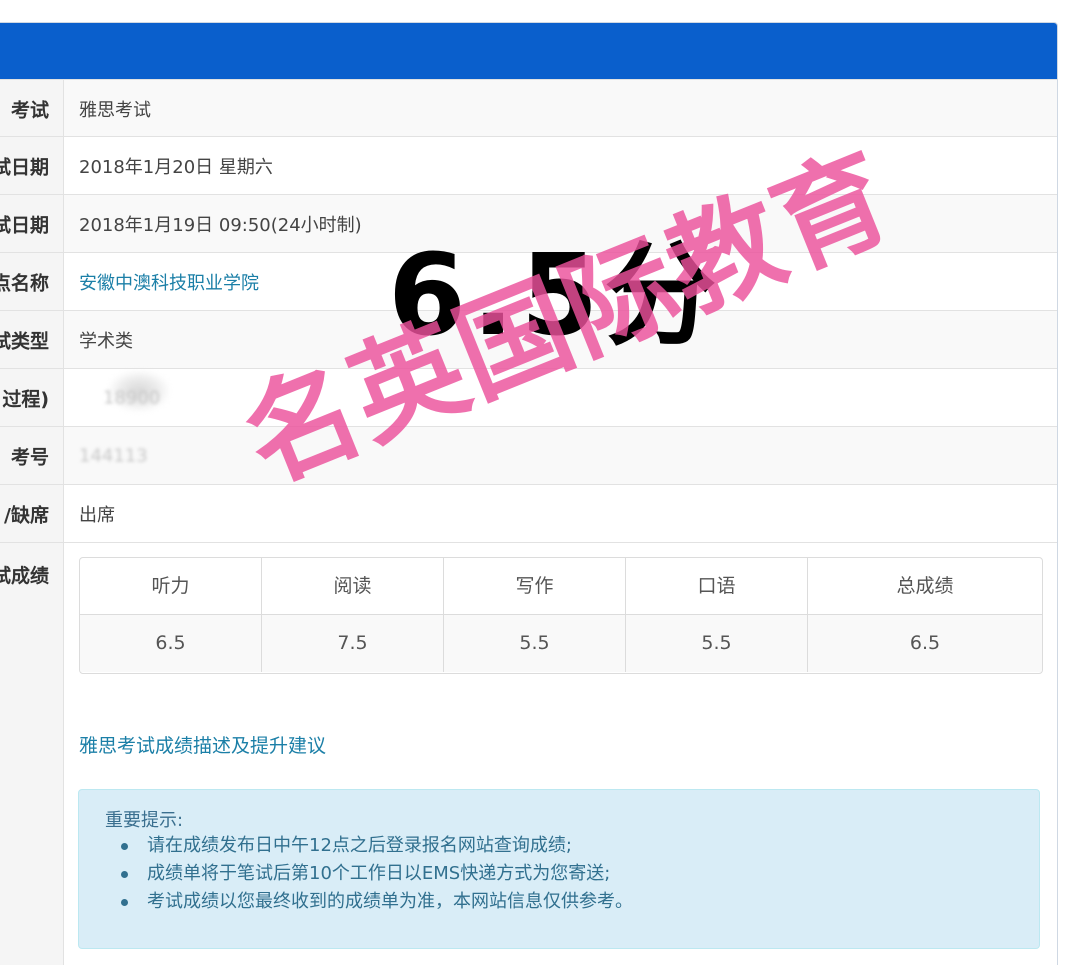 The width and height of the screenshot is (1080, 965). I want to click on score-table: 听力 阅读 写作 口语 总成绩 6.5 7.5 5.5 5.5 6.5, so click(561, 615).